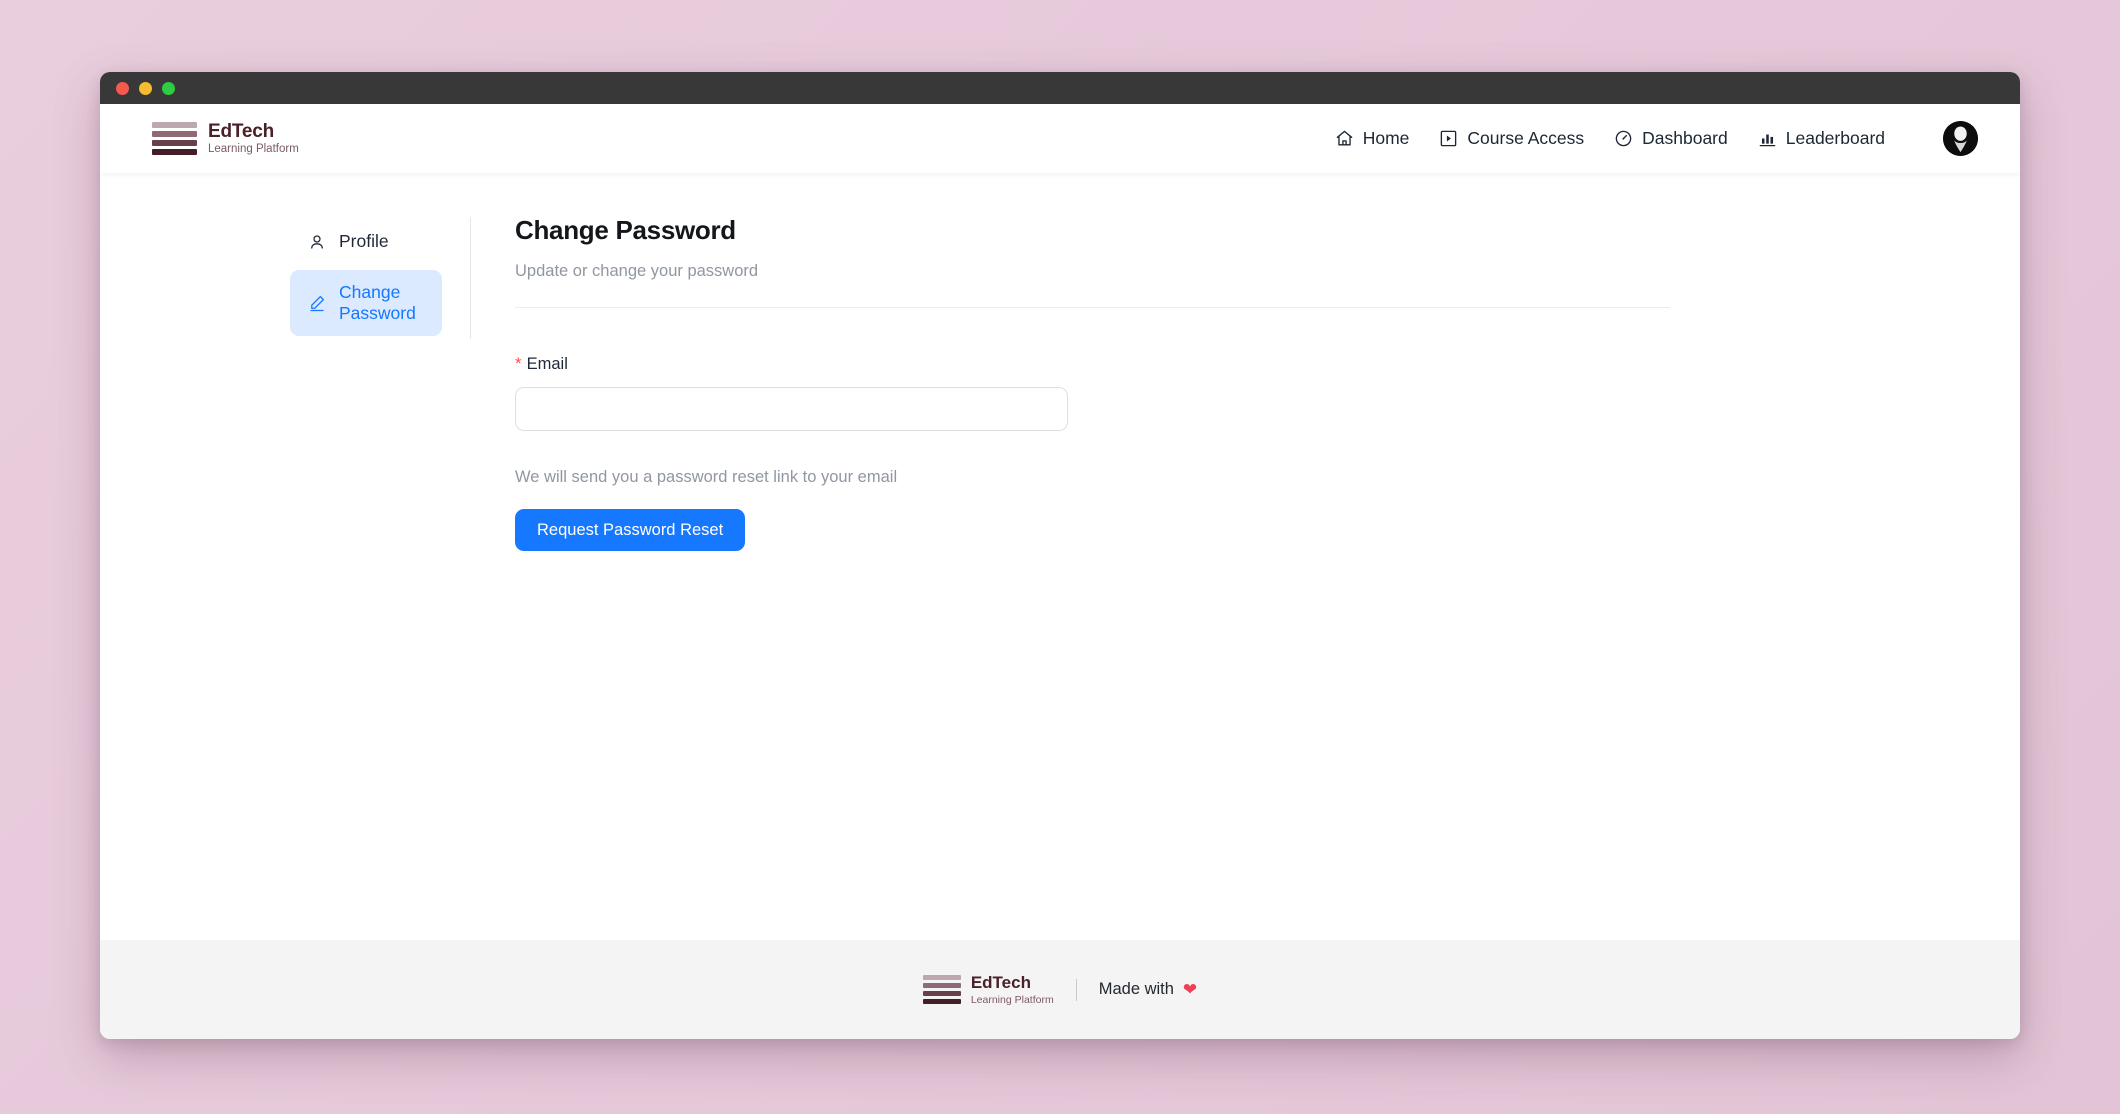  I want to click on user-icon, so click(317, 242).